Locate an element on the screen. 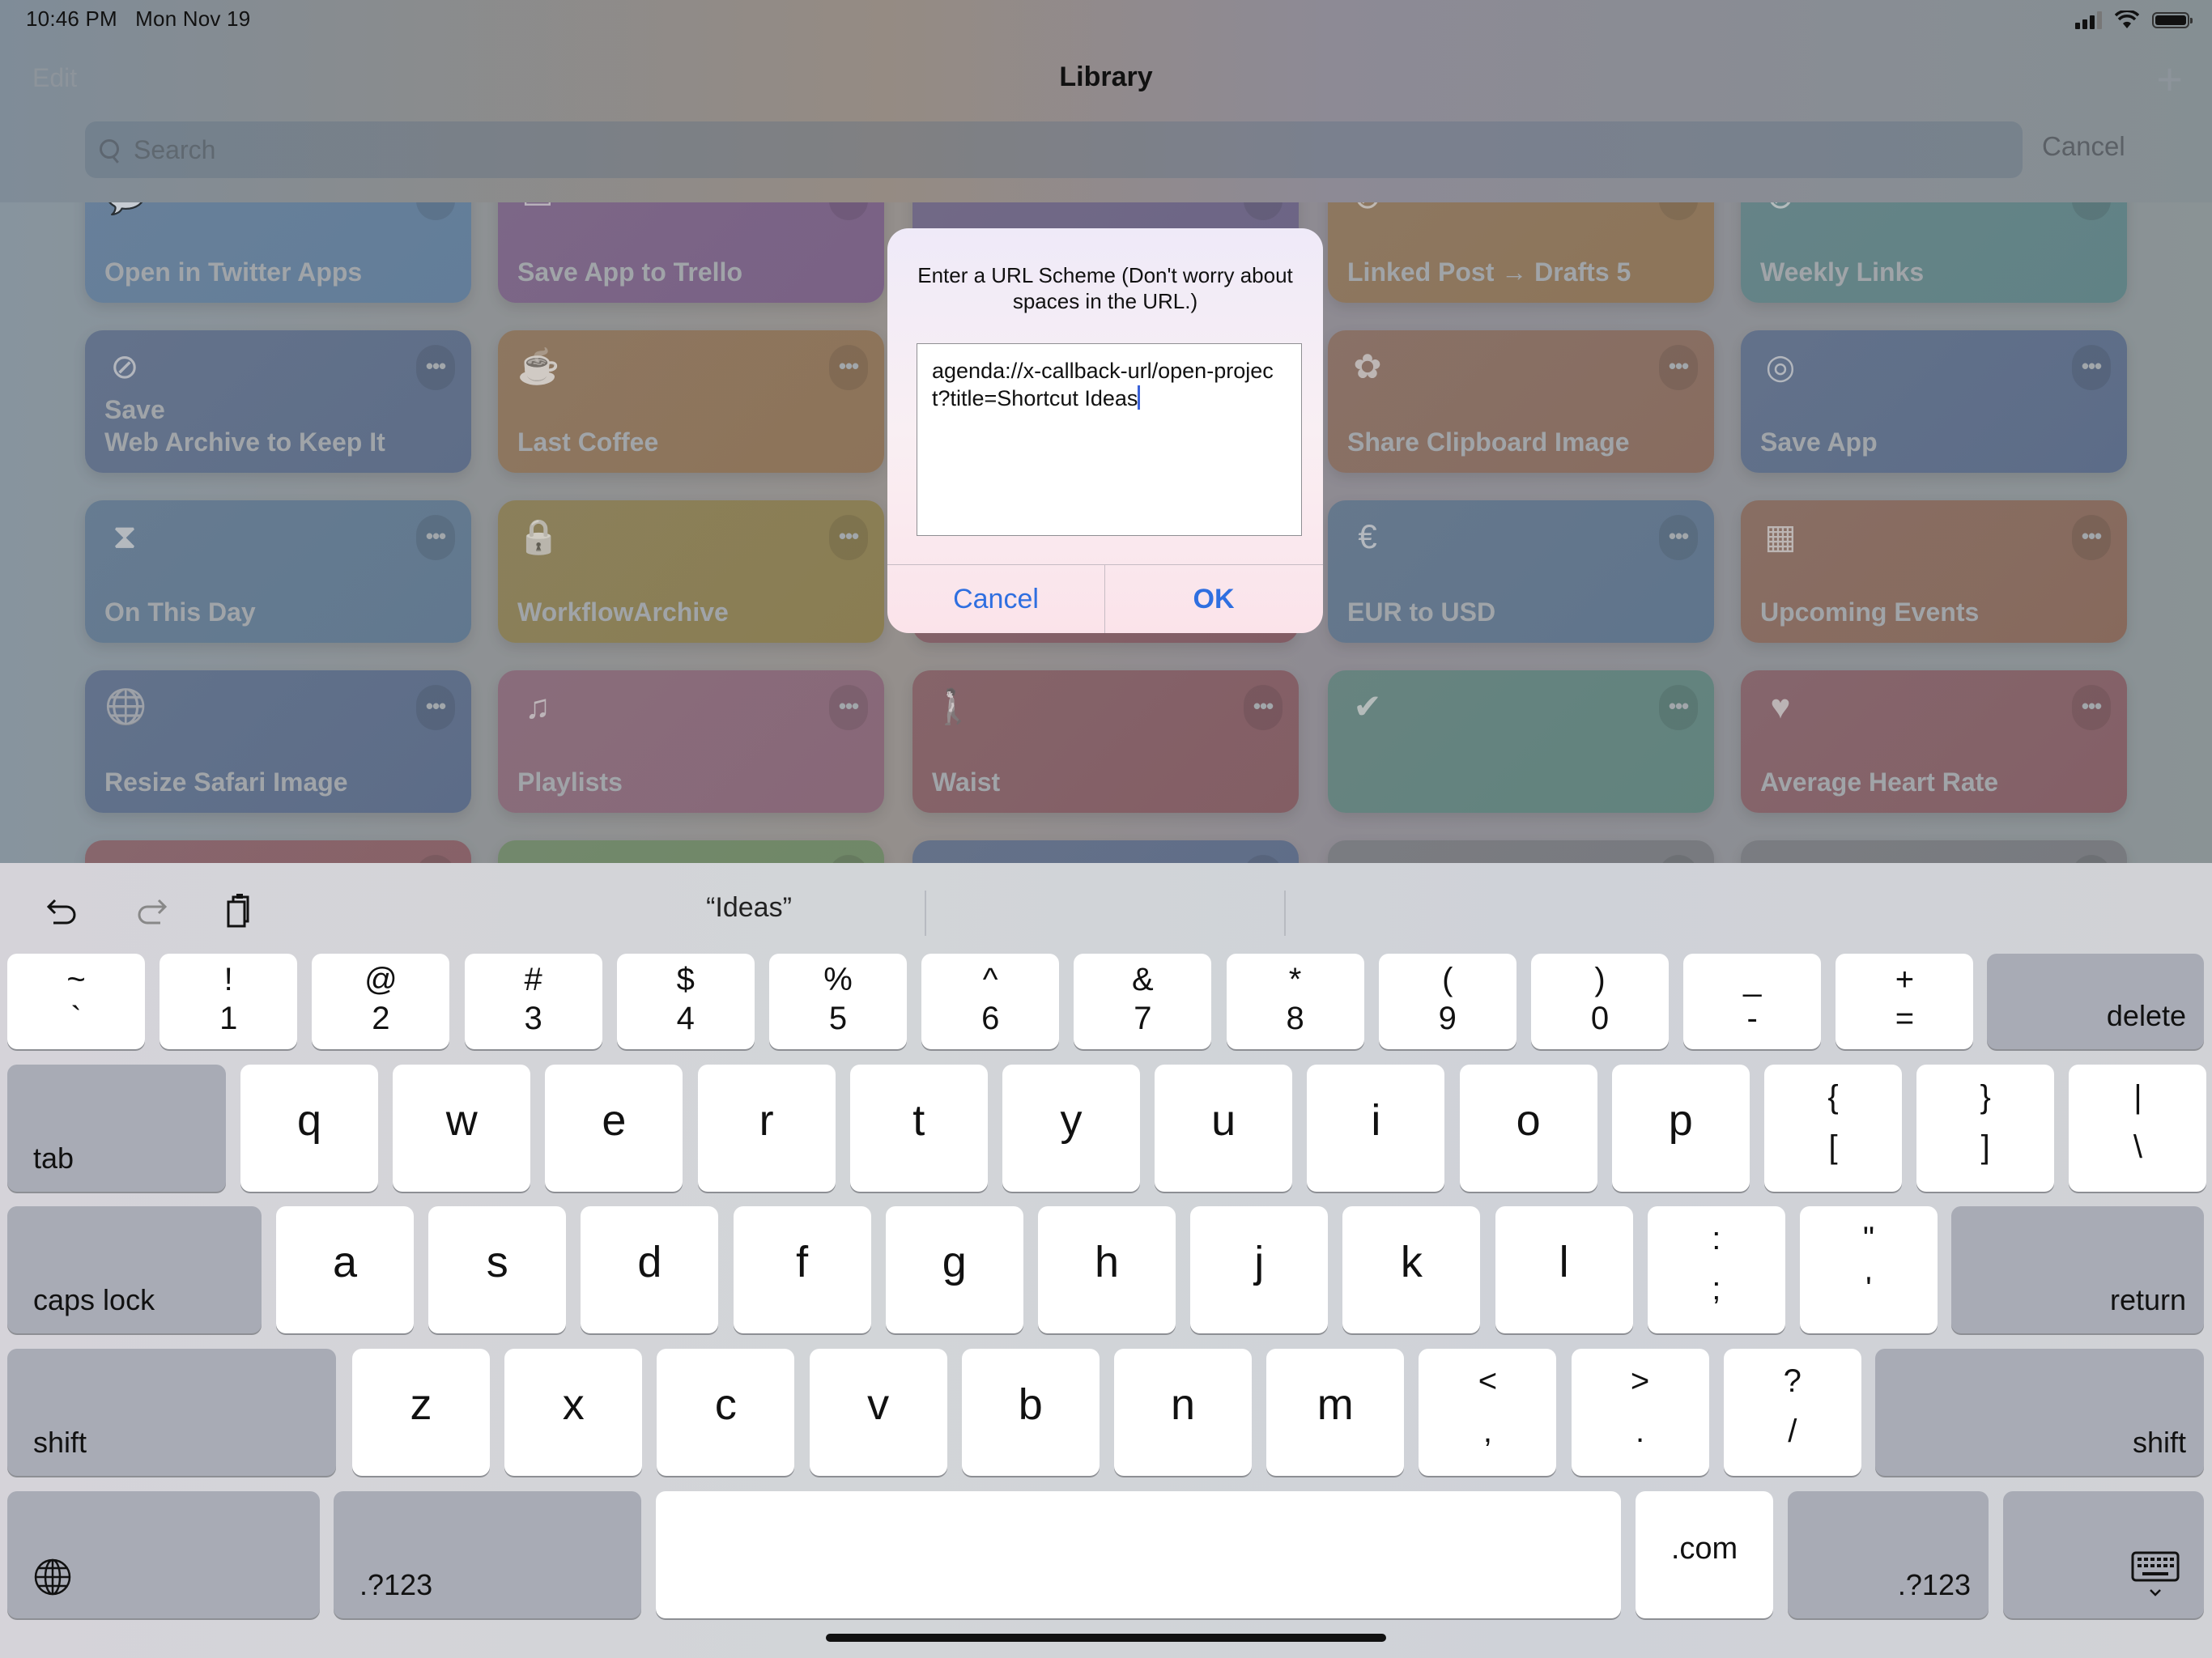 This screenshot has width=2212, height=1658. key-`: ~ ` is located at coordinates (76, 1001).